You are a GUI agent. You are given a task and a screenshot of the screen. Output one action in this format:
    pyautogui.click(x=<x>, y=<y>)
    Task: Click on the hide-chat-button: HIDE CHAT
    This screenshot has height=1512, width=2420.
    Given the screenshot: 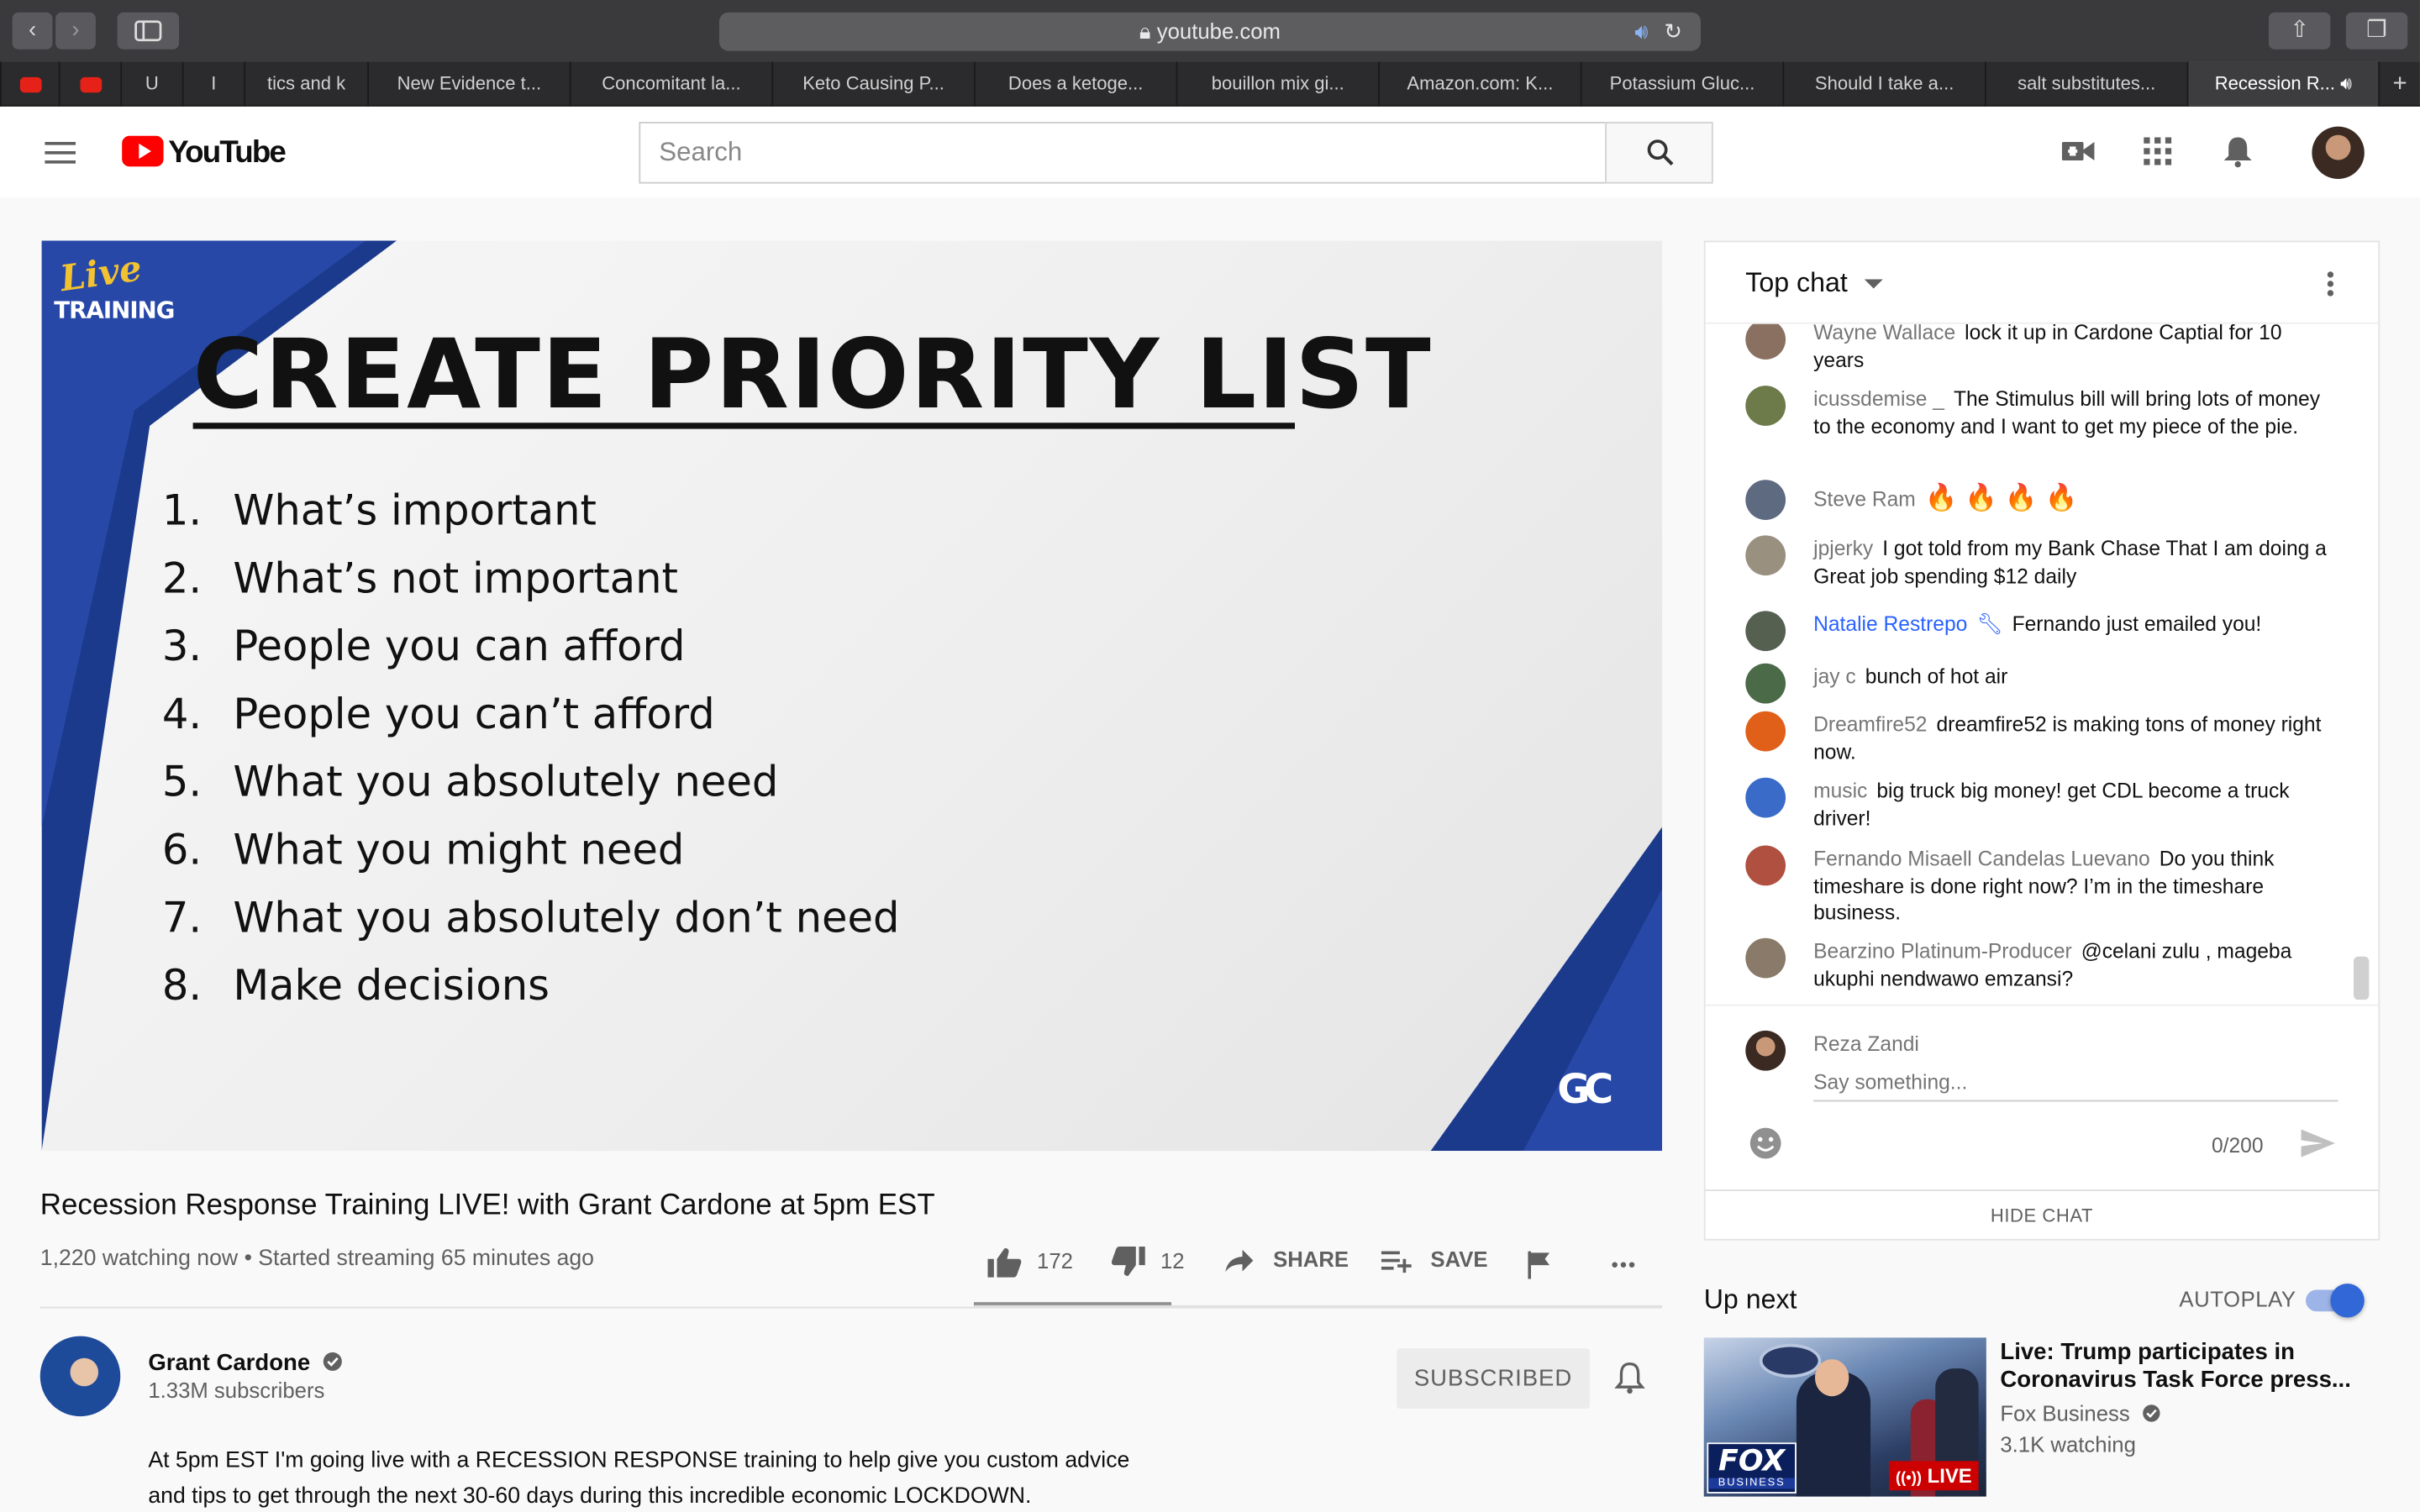 What is the action you would take?
    pyautogui.click(x=2043, y=1215)
    